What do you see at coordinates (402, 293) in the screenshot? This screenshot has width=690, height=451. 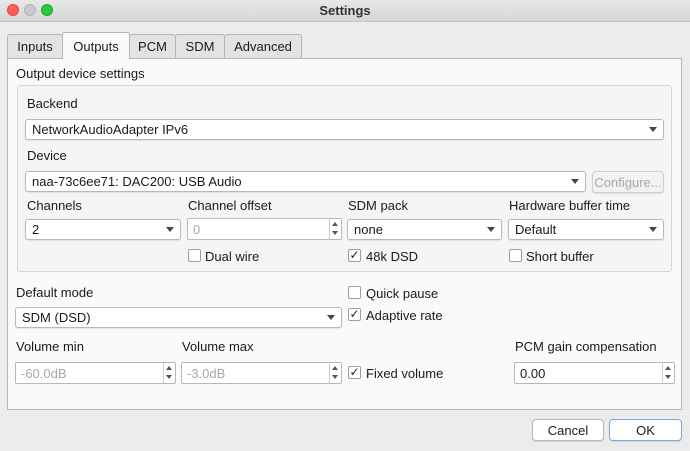 I see `quick-pause-label: Quick pause` at bounding box center [402, 293].